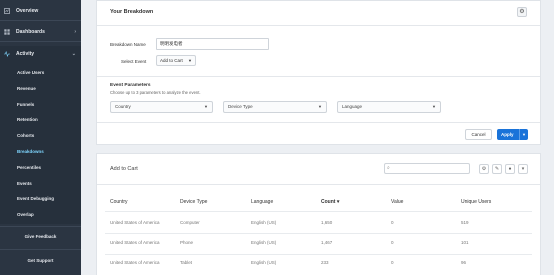  I want to click on results-title: Add to Cart, so click(124, 169).